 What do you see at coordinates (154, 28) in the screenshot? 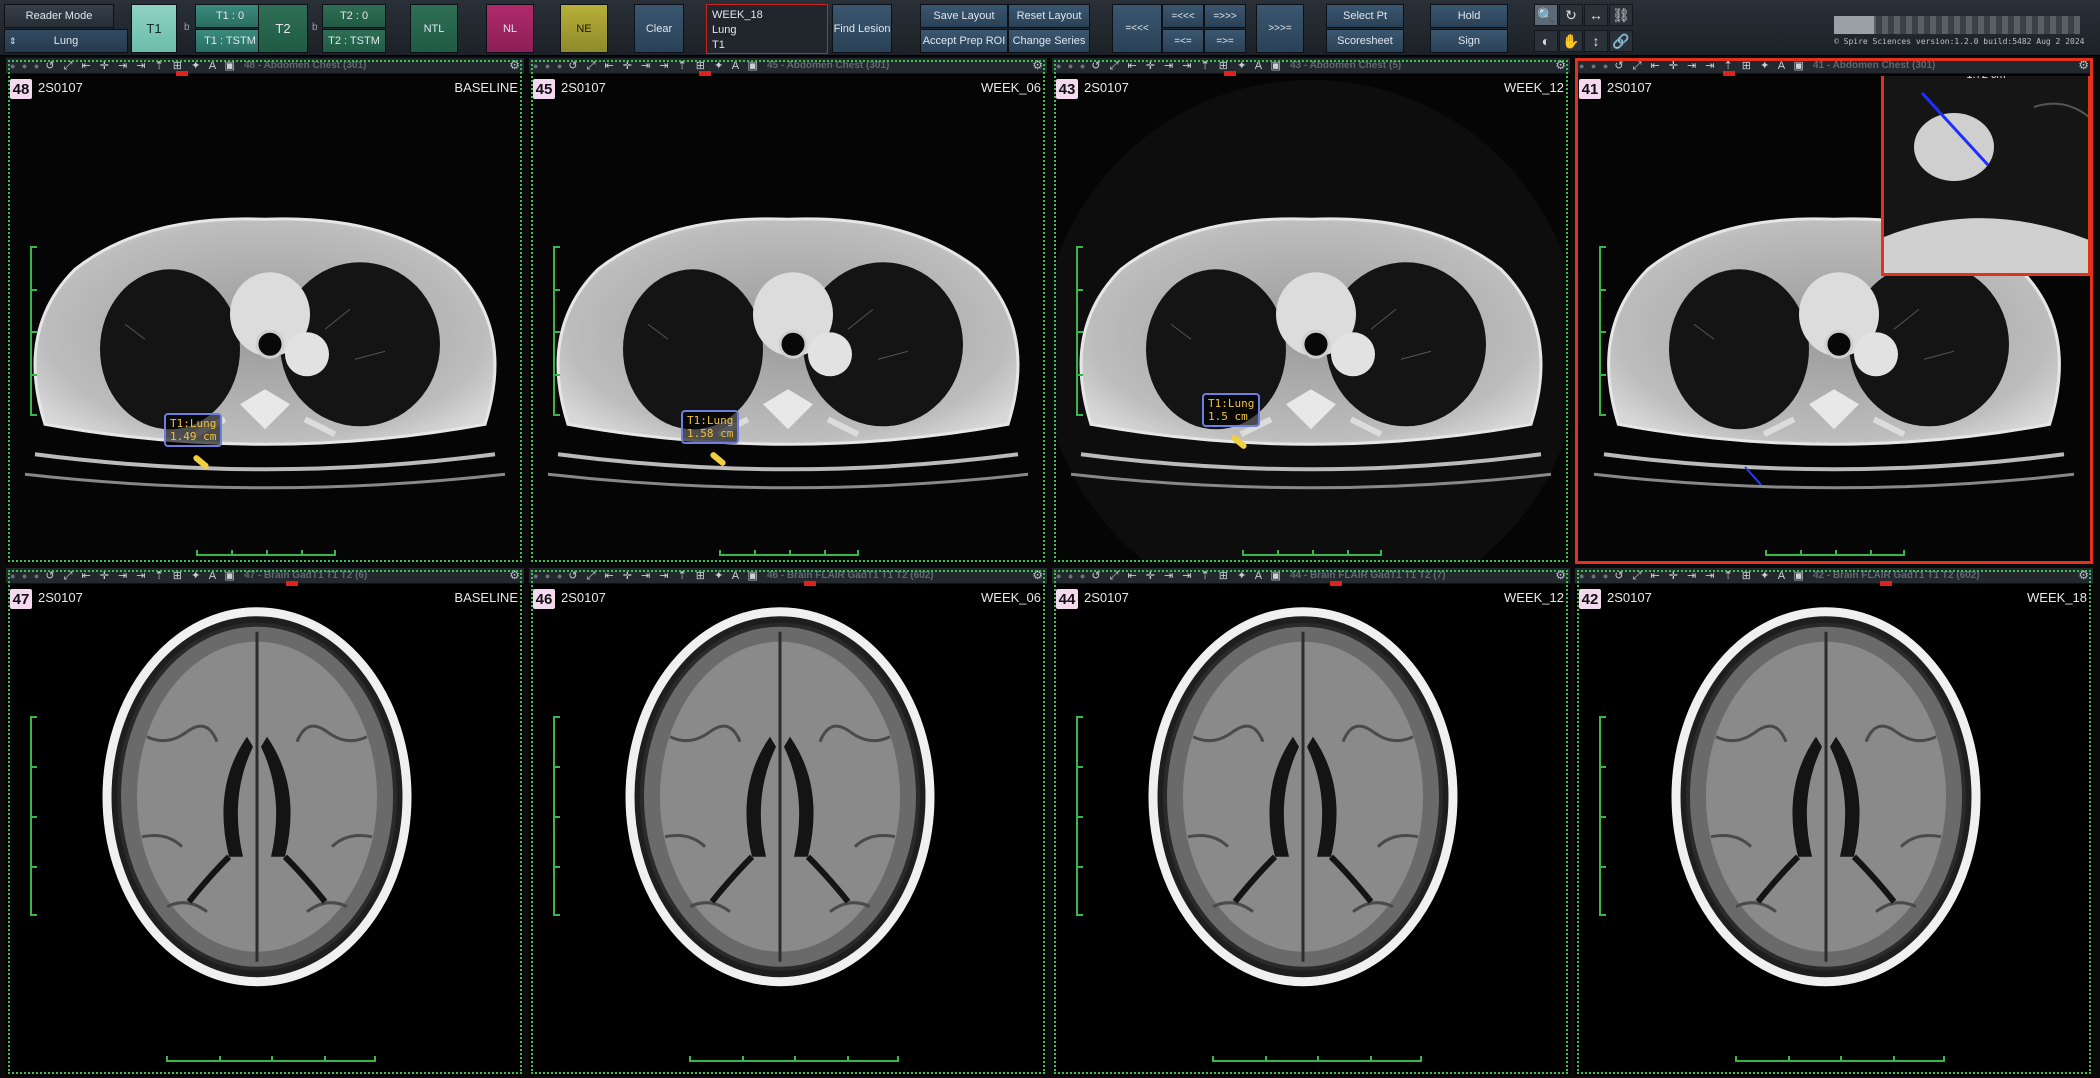
I see `t1-button: T1` at bounding box center [154, 28].